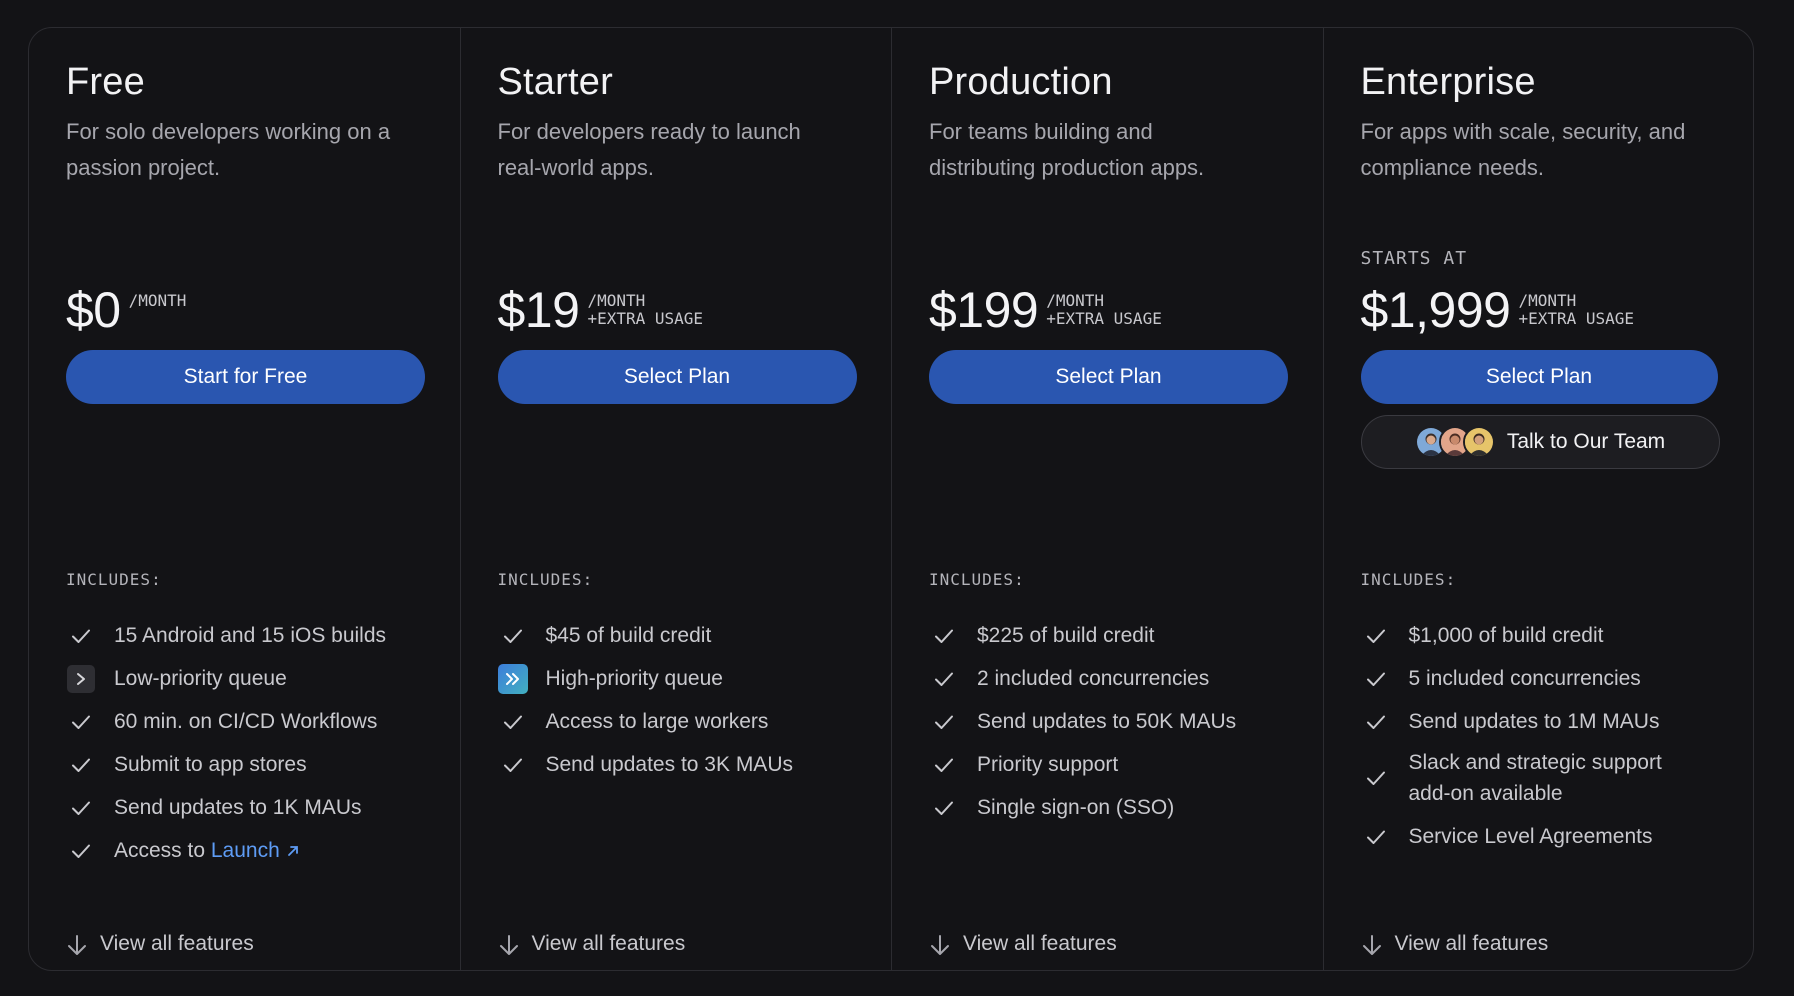  What do you see at coordinates (1048, 764) in the screenshot?
I see `feature-text: Priority support` at bounding box center [1048, 764].